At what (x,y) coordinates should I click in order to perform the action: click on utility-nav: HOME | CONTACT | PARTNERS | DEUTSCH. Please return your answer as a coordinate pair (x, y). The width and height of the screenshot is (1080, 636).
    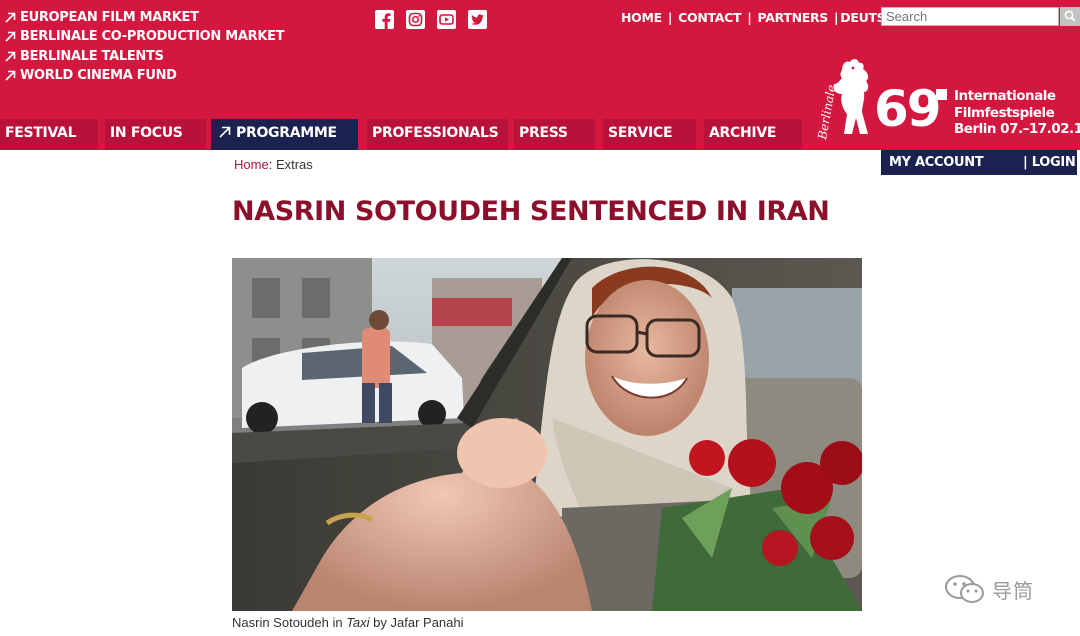
    Looking at the image, I should click on (763, 17).